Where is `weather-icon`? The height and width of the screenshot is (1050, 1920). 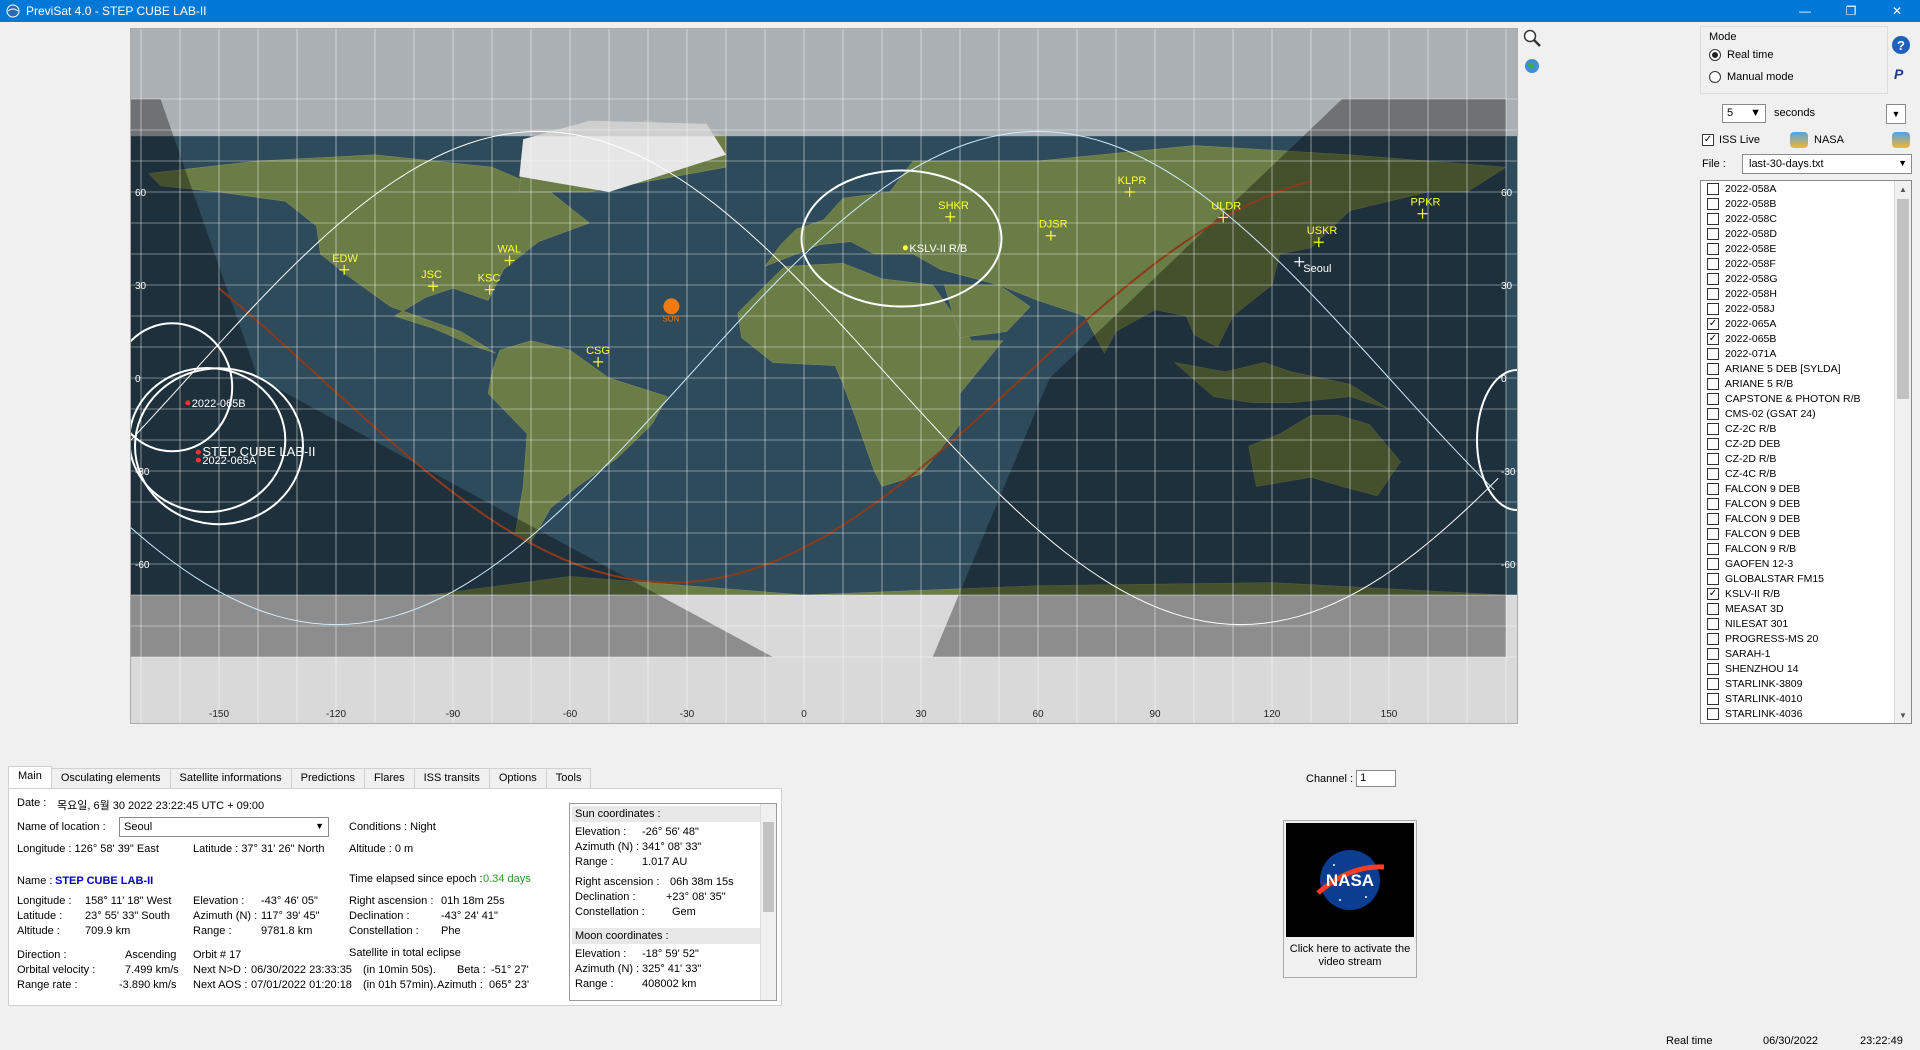 weather-icon is located at coordinates (1901, 140).